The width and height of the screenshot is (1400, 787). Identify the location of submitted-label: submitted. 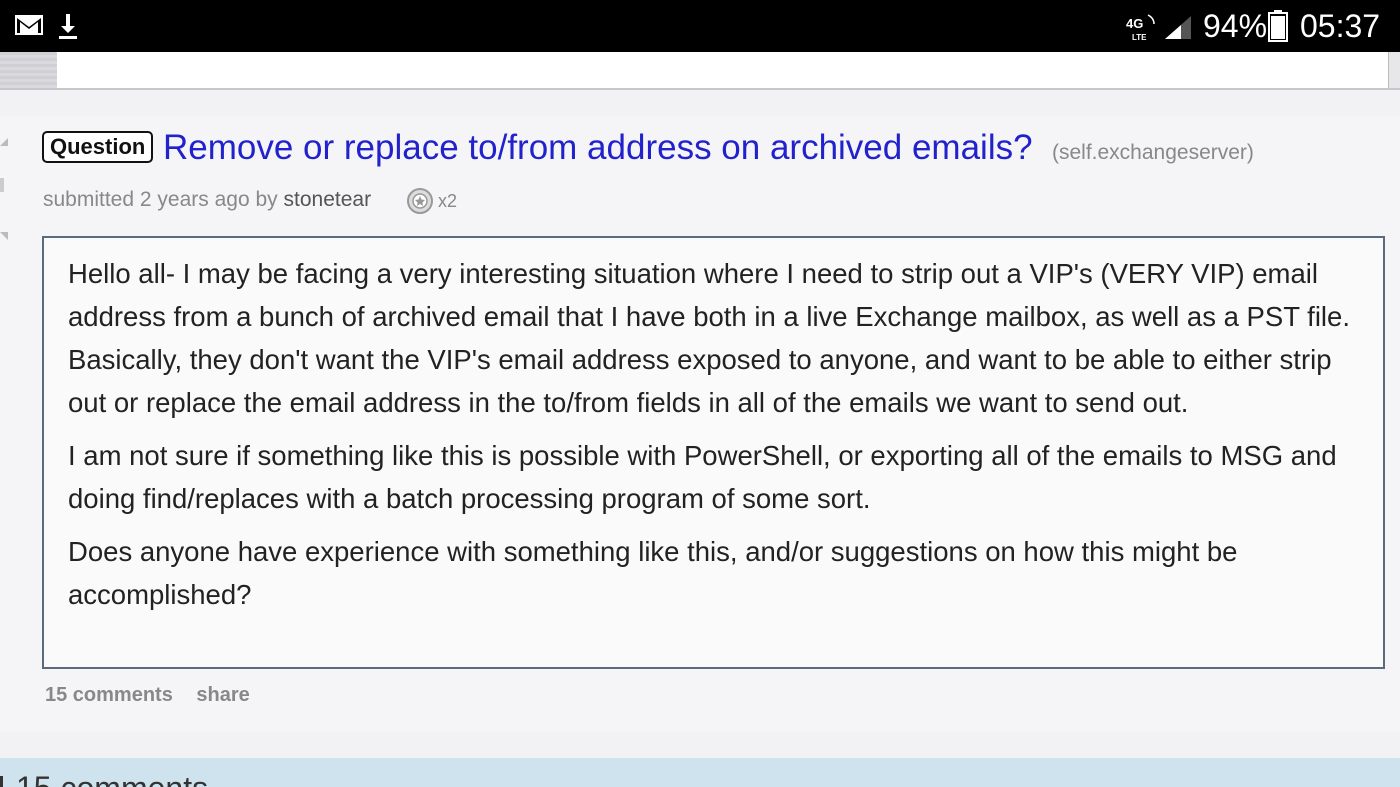
(89, 199).